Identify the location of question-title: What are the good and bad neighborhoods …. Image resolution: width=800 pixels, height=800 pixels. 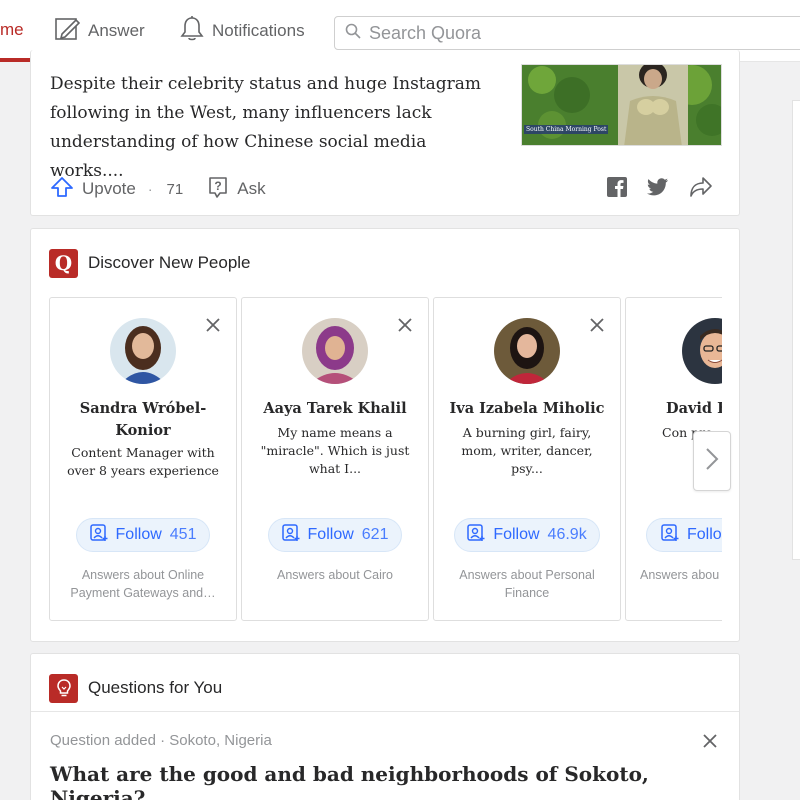
(394, 781).